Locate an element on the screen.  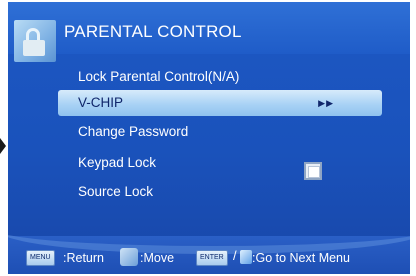
ok-button-icon is located at coordinates (246, 257).